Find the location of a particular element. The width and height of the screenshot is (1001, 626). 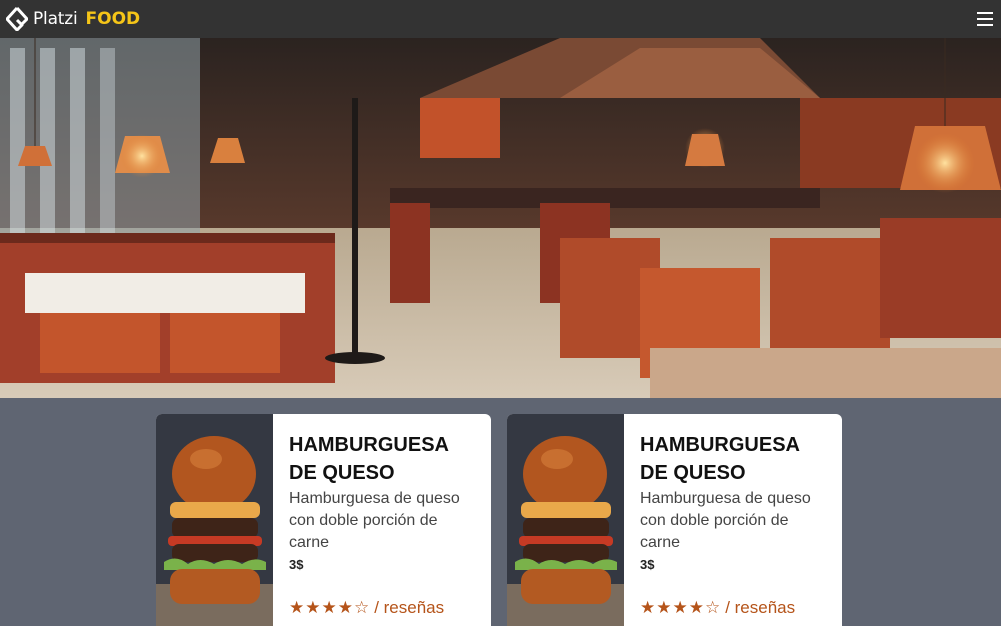

logo-text: Platzi is located at coordinates (55, 19).